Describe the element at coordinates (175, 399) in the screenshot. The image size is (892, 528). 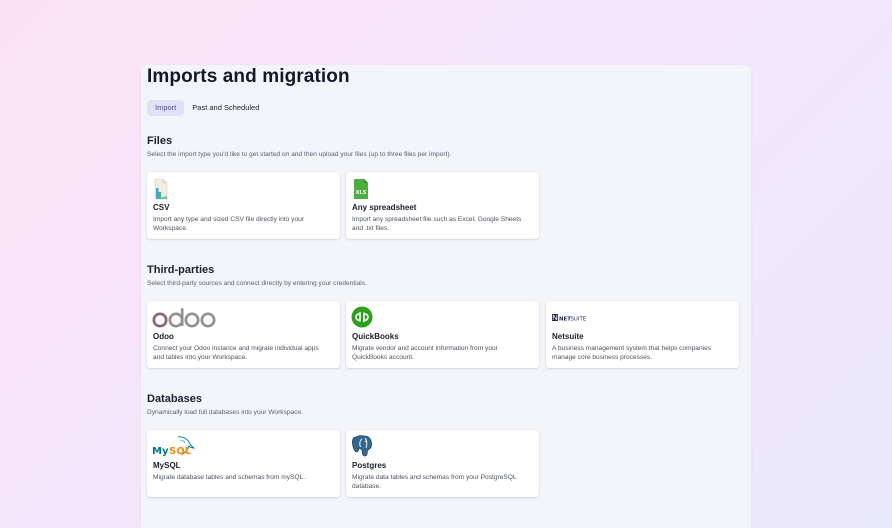
I see `databases-section-title: Databases` at that location.